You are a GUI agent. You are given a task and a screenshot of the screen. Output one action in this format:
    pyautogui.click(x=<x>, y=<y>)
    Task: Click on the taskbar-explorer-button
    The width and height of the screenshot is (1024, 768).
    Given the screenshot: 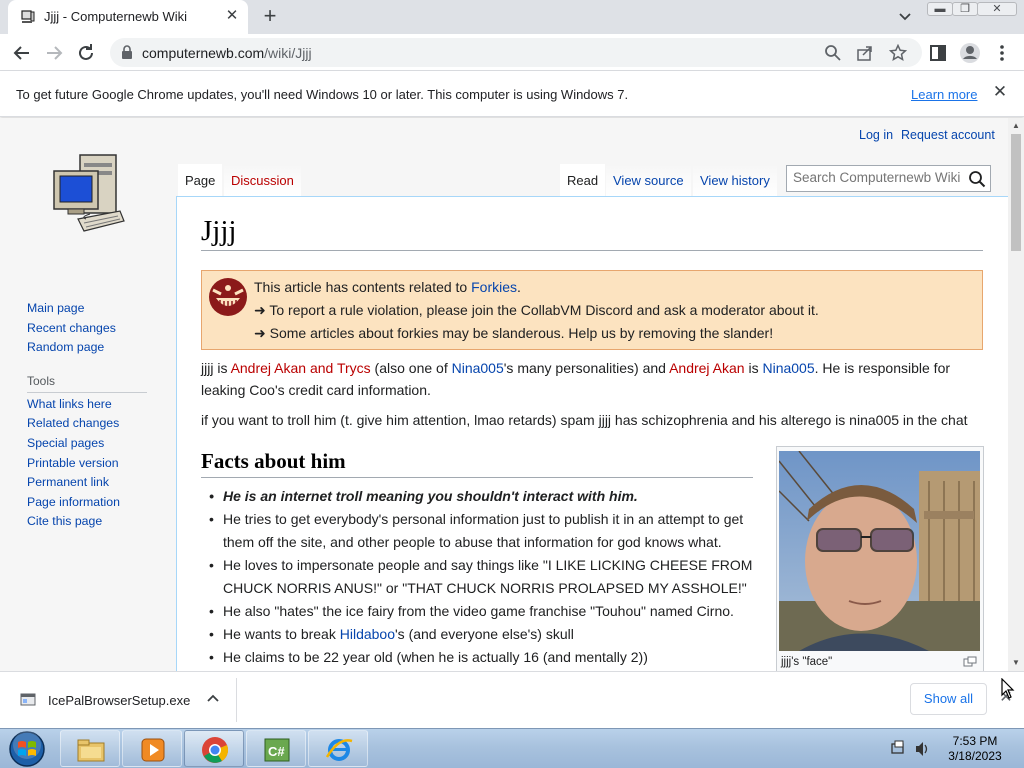 What is the action you would take?
    pyautogui.click(x=90, y=748)
    